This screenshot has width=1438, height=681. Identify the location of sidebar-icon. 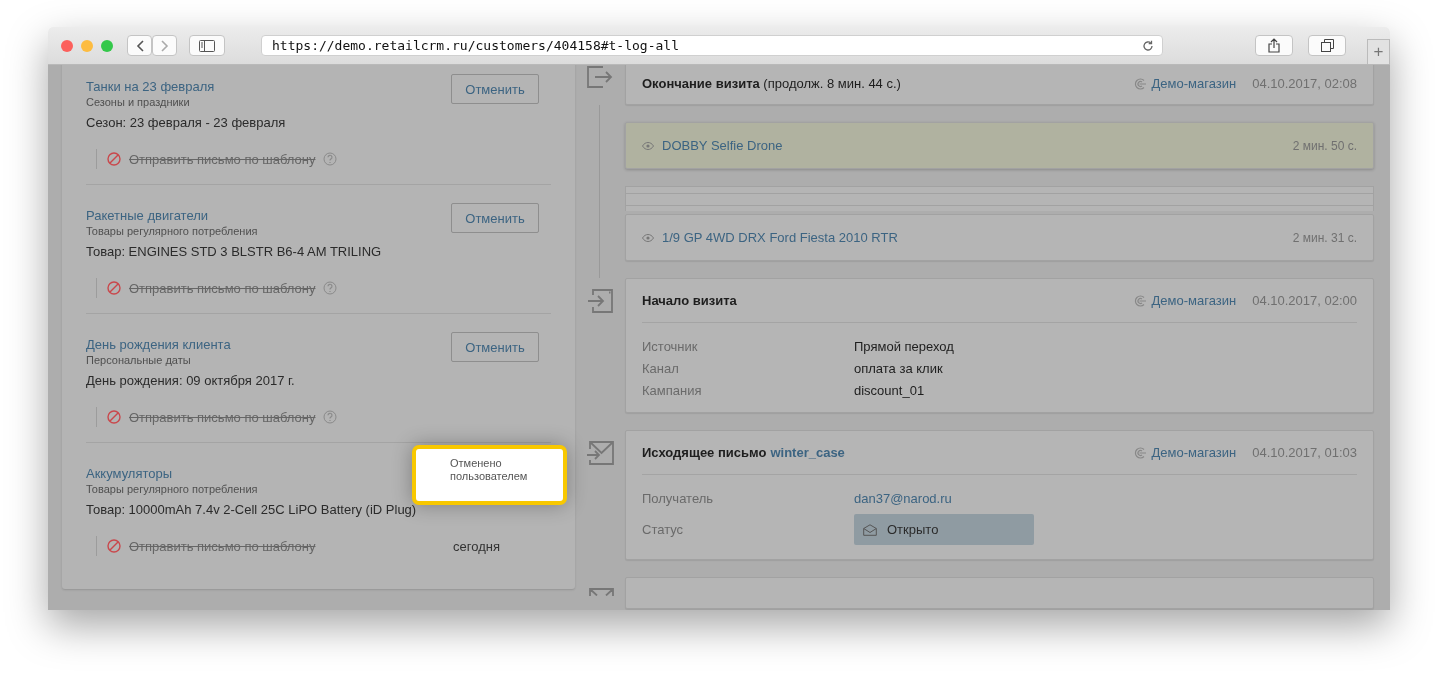
(207, 45).